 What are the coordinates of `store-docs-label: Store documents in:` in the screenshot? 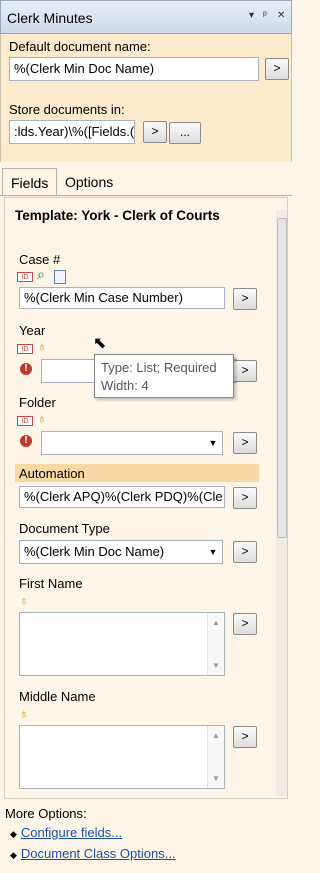 It's located at (67, 109).